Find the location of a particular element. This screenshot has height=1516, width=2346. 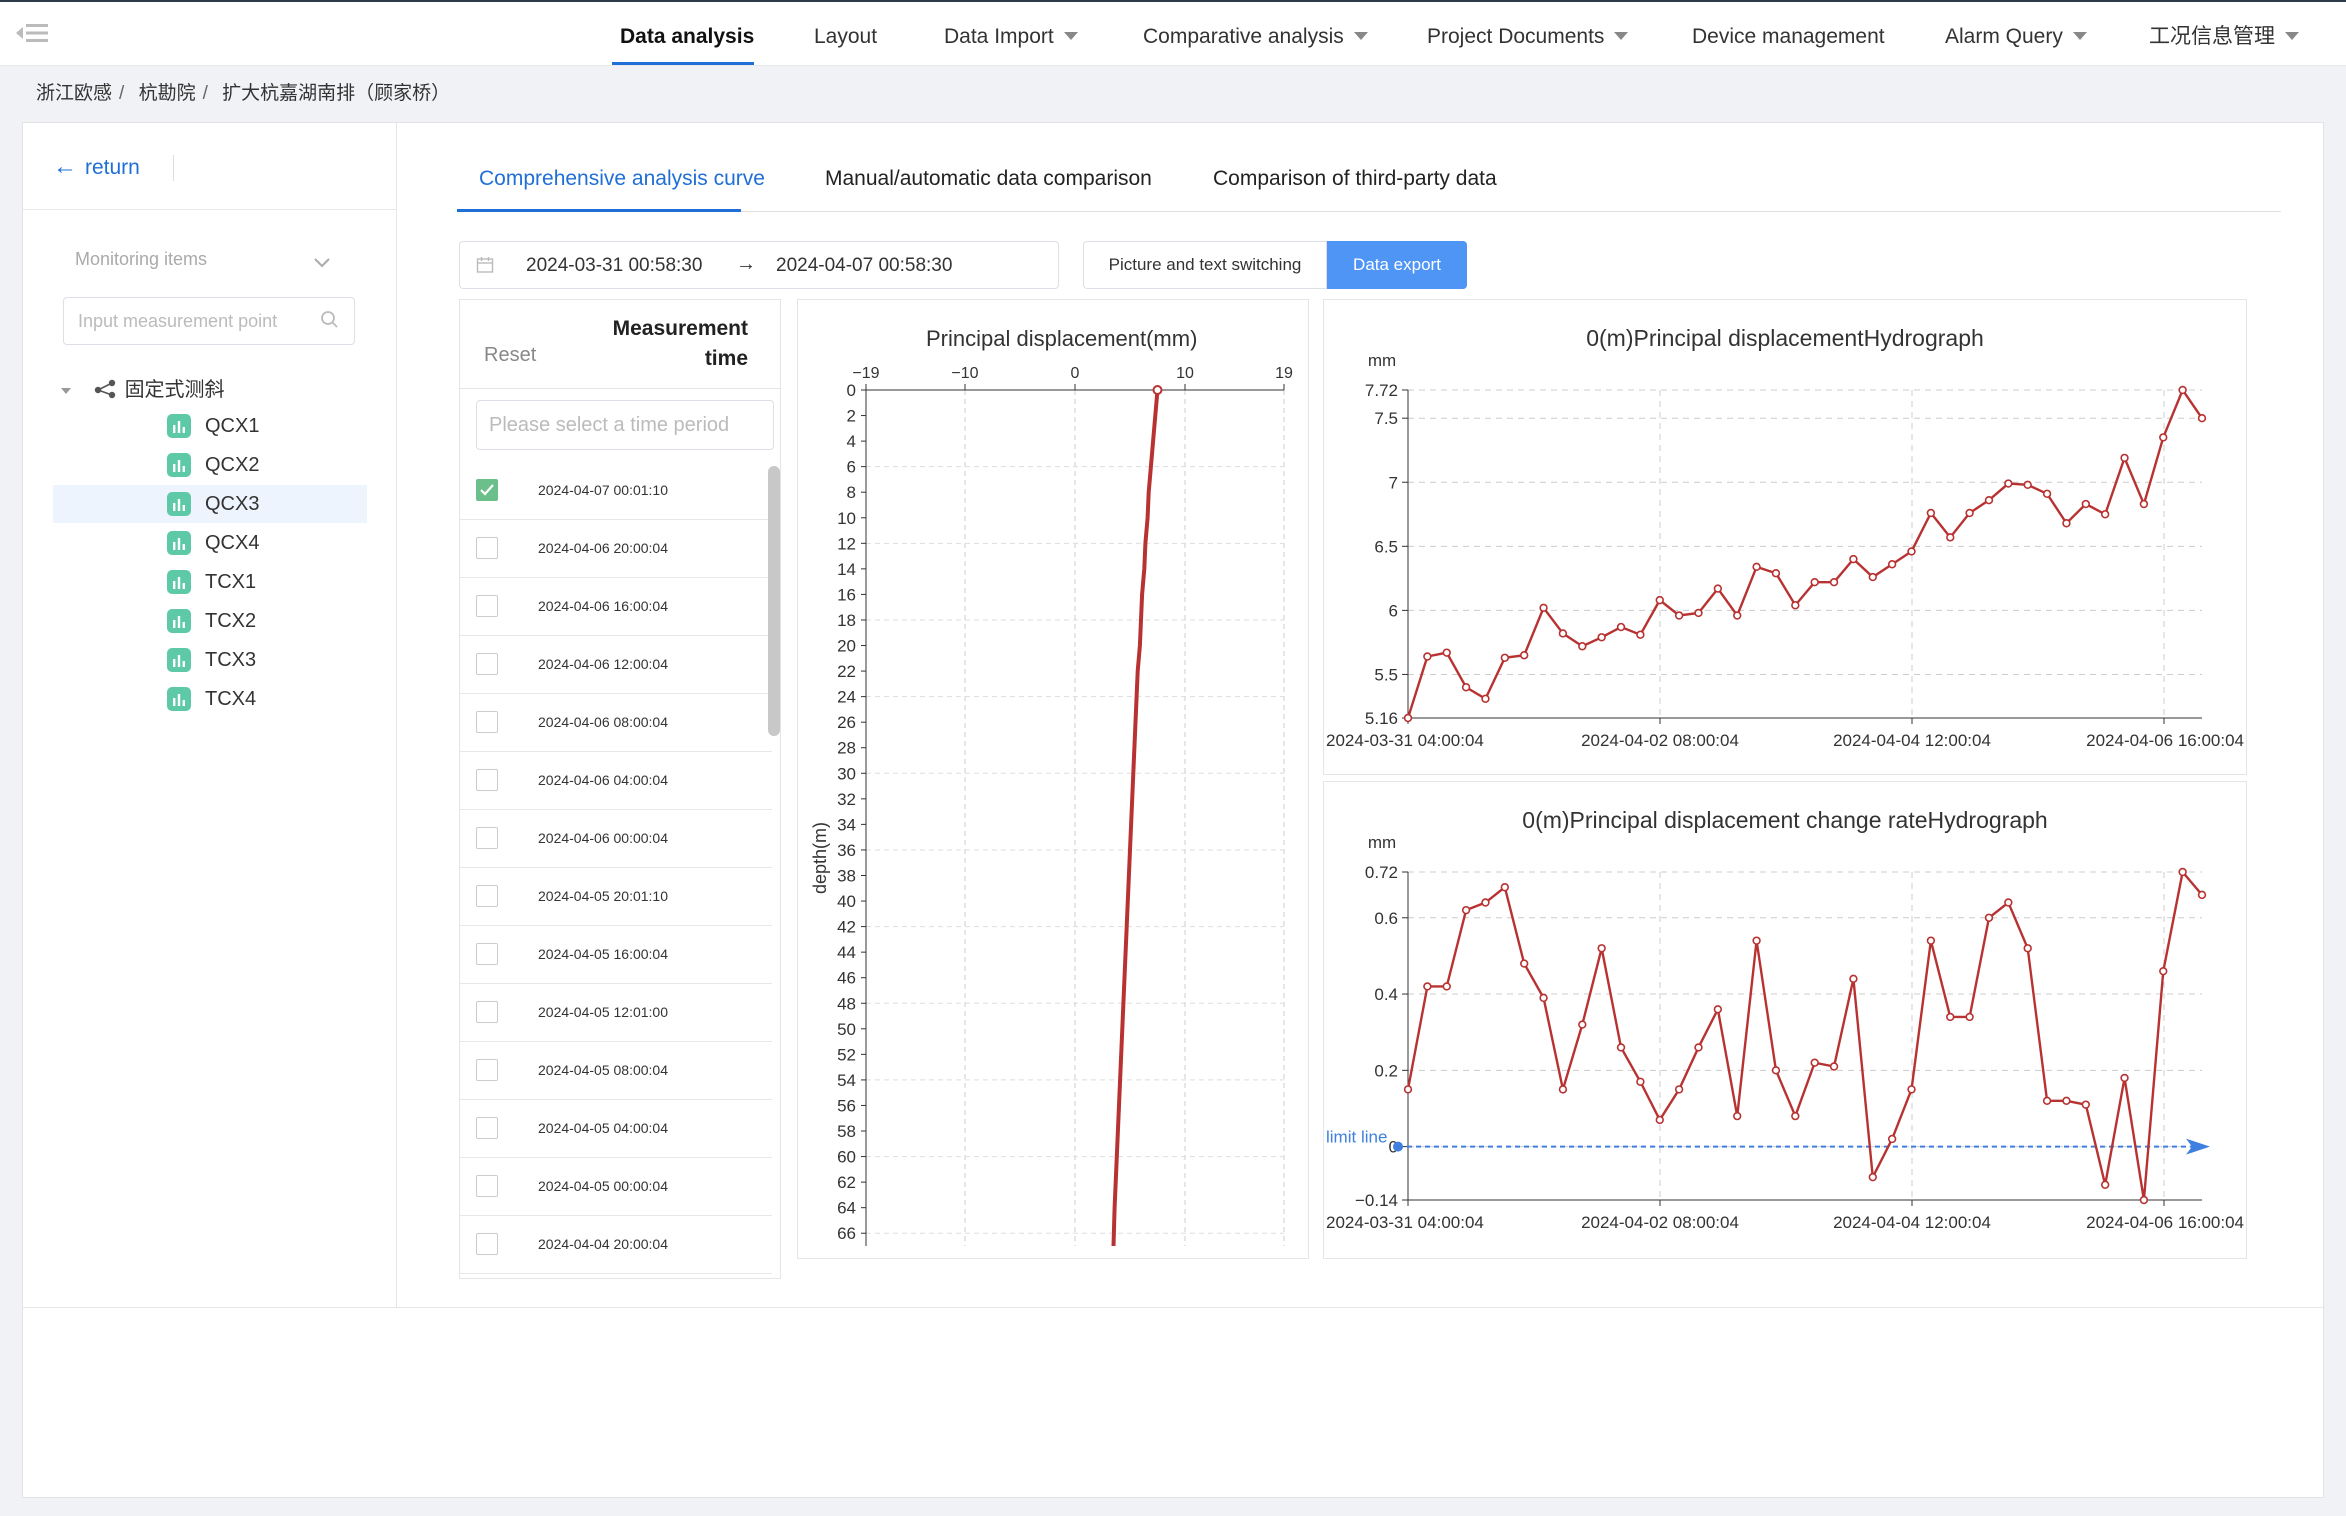

time-row: 2024-04-06 00:00:04 is located at coordinates (616, 839).